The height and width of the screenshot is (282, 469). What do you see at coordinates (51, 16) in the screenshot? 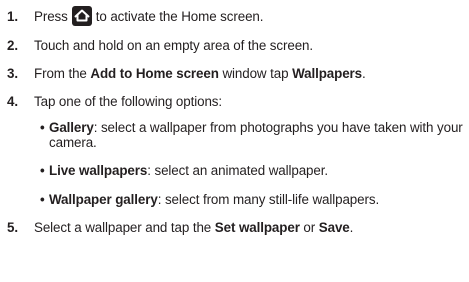
I see `step-text: Press` at bounding box center [51, 16].